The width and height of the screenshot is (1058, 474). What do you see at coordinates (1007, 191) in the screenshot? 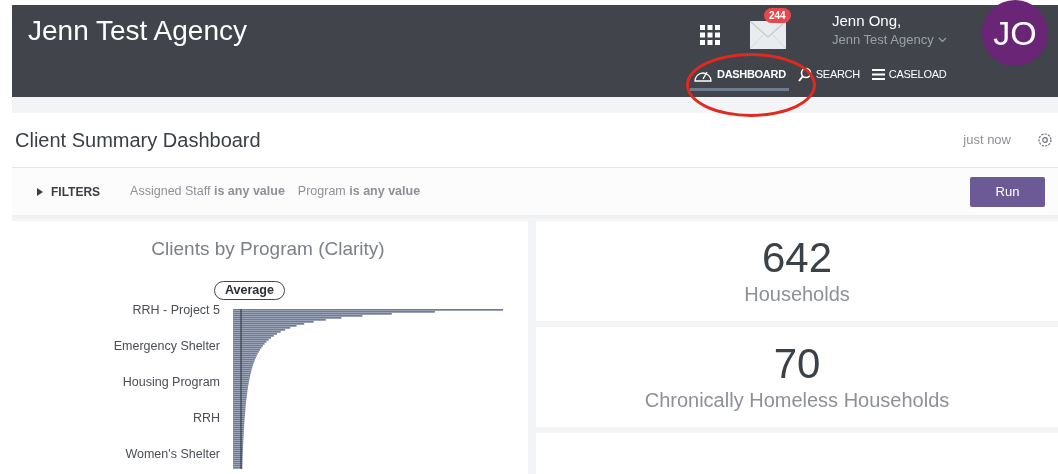
I see `run-button: Run` at bounding box center [1007, 191].